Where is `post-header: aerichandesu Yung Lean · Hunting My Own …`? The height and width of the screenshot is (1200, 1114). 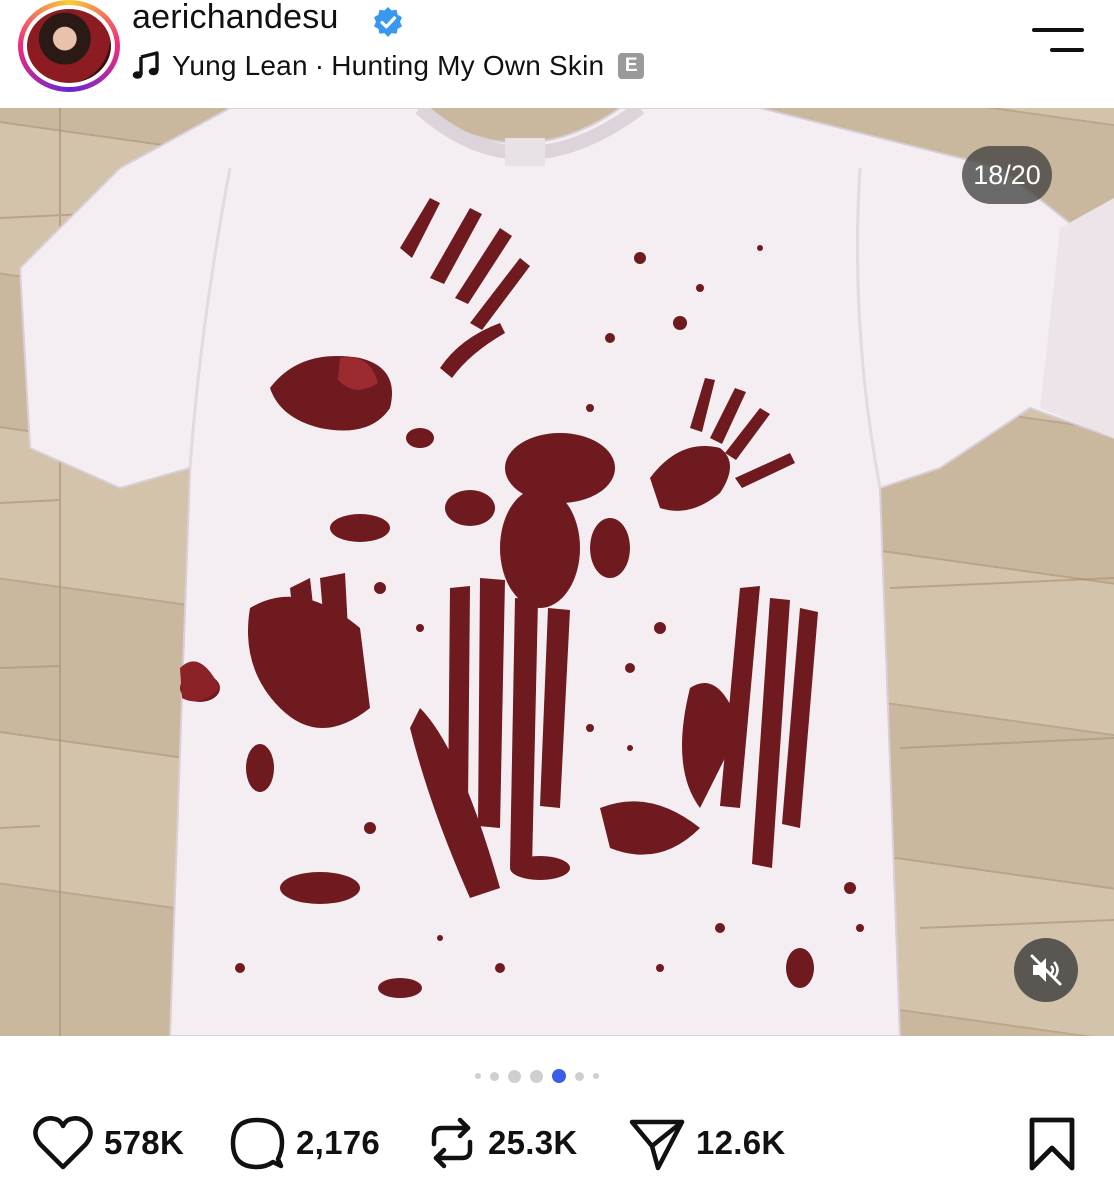 post-header: aerichandesu Yung Lean · Hunting My Own … is located at coordinates (557, 54).